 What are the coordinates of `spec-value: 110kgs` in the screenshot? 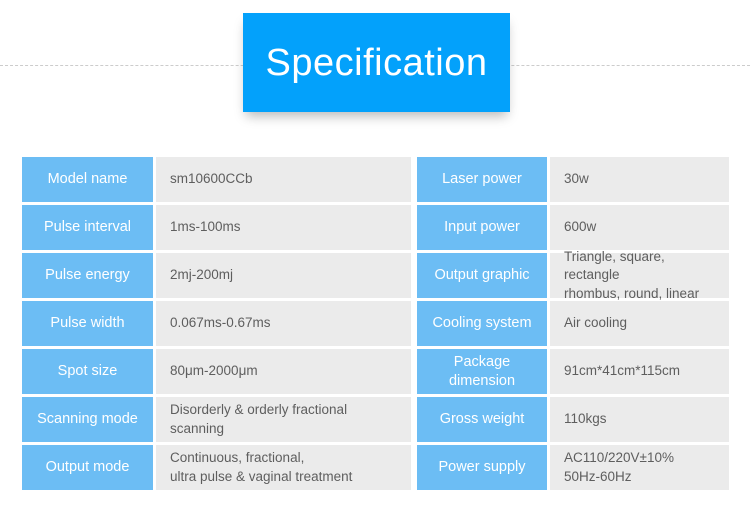 It's located at (639, 419).